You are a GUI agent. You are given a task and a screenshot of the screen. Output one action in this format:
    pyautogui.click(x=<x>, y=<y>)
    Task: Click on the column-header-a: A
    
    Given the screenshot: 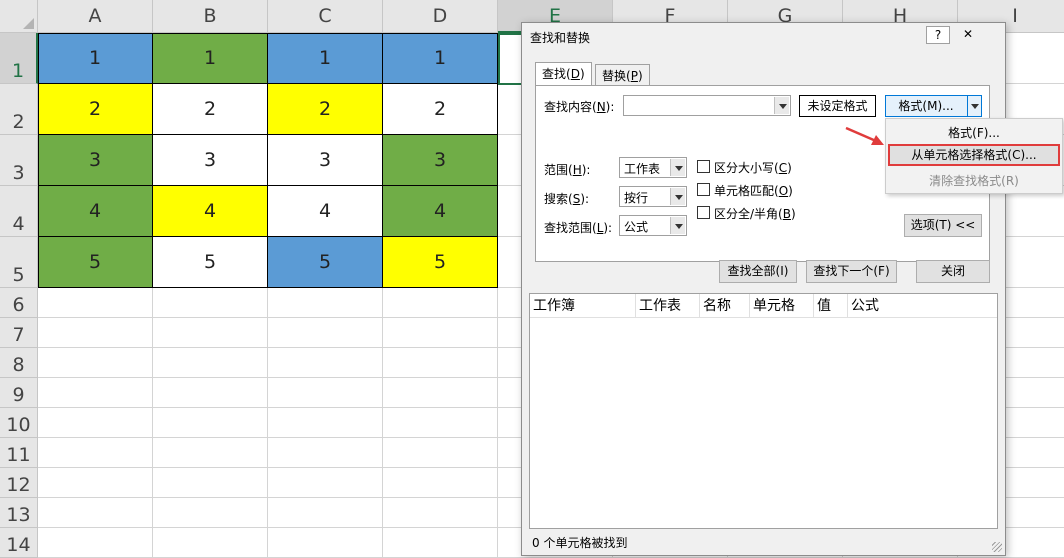 What is the action you would take?
    pyautogui.click(x=95, y=16)
    